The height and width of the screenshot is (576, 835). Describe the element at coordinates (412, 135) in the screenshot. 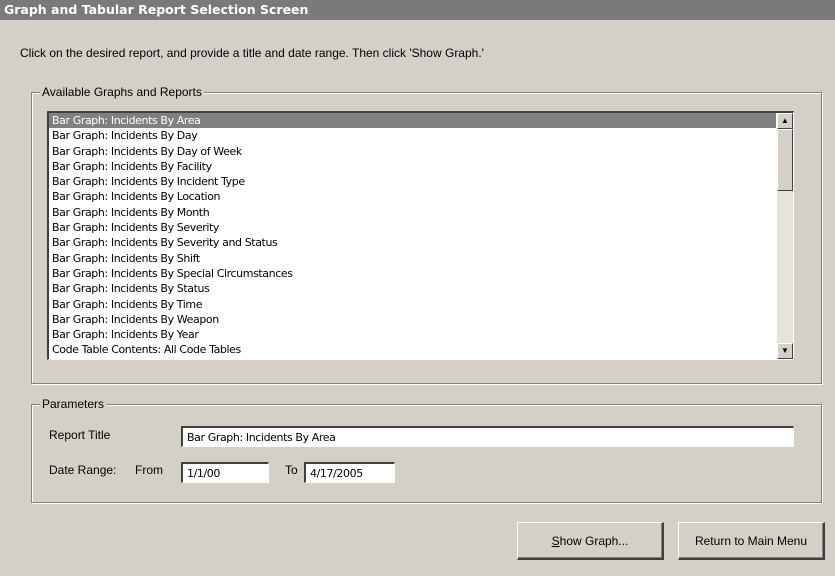

I see `report-list-item: Bar Graph: Incidents By Day` at that location.